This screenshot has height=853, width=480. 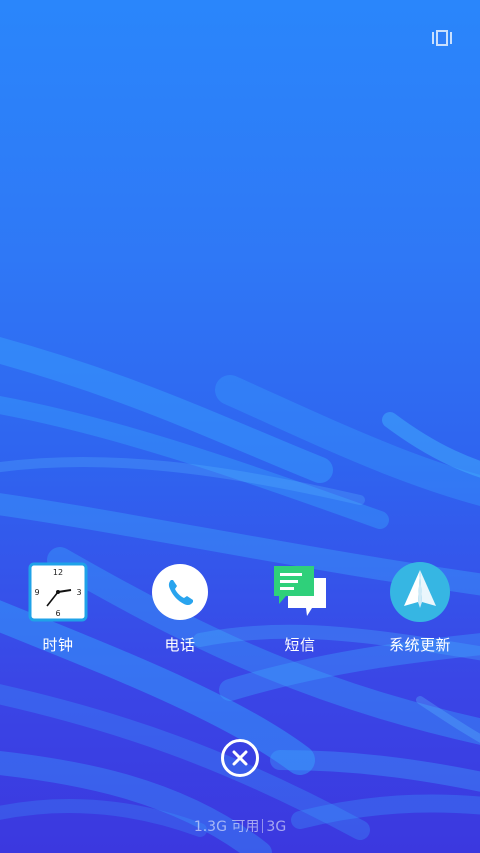 What do you see at coordinates (263, 826) in the screenshot?
I see `memory-divider` at bounding box center [263, 826].